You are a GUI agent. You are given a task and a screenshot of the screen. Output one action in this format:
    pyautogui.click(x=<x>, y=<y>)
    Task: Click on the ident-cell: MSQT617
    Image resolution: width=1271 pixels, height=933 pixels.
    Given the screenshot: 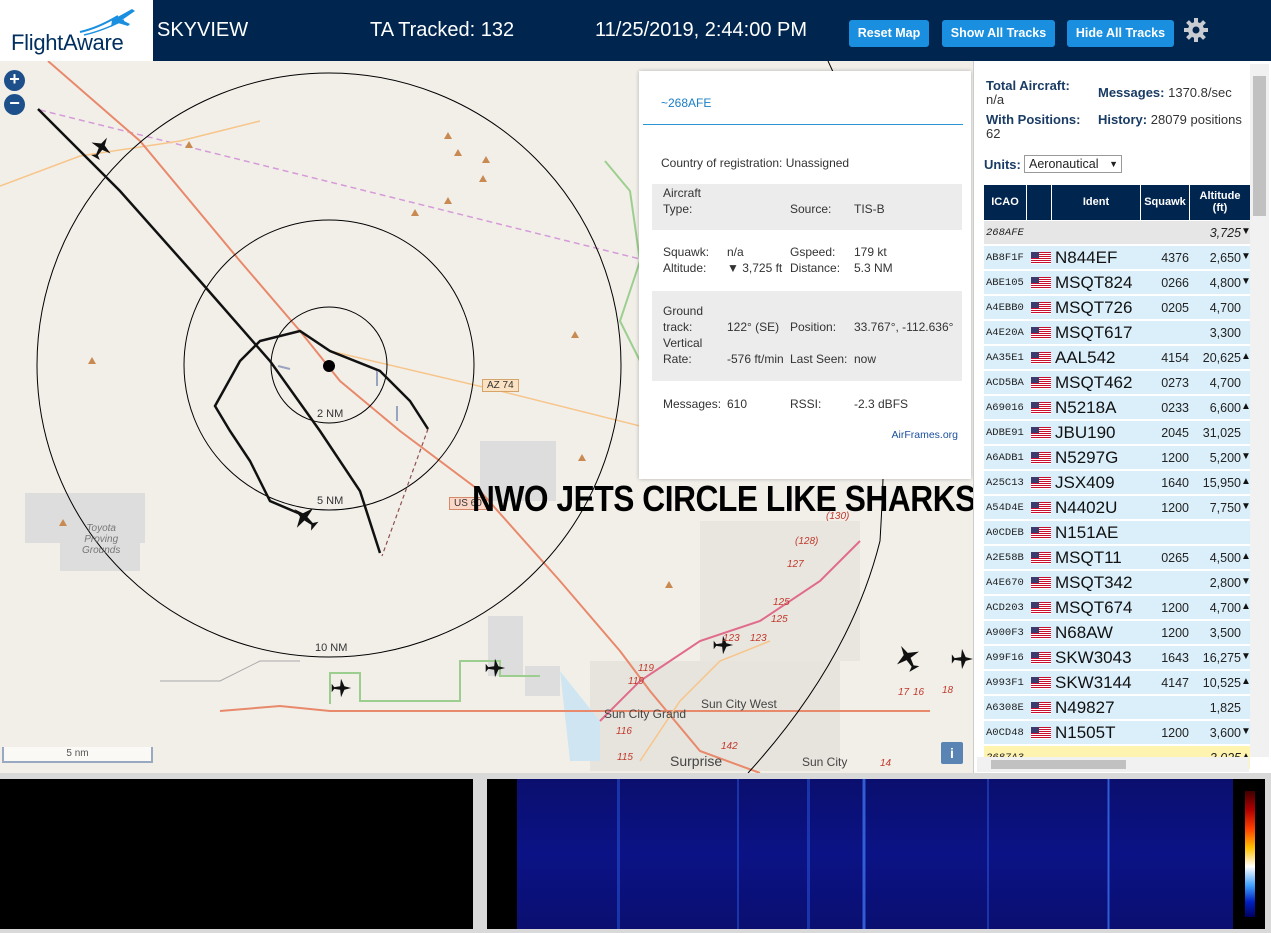 What is the action you would take?
    pyautogui.click(x=1094, y=332)
    